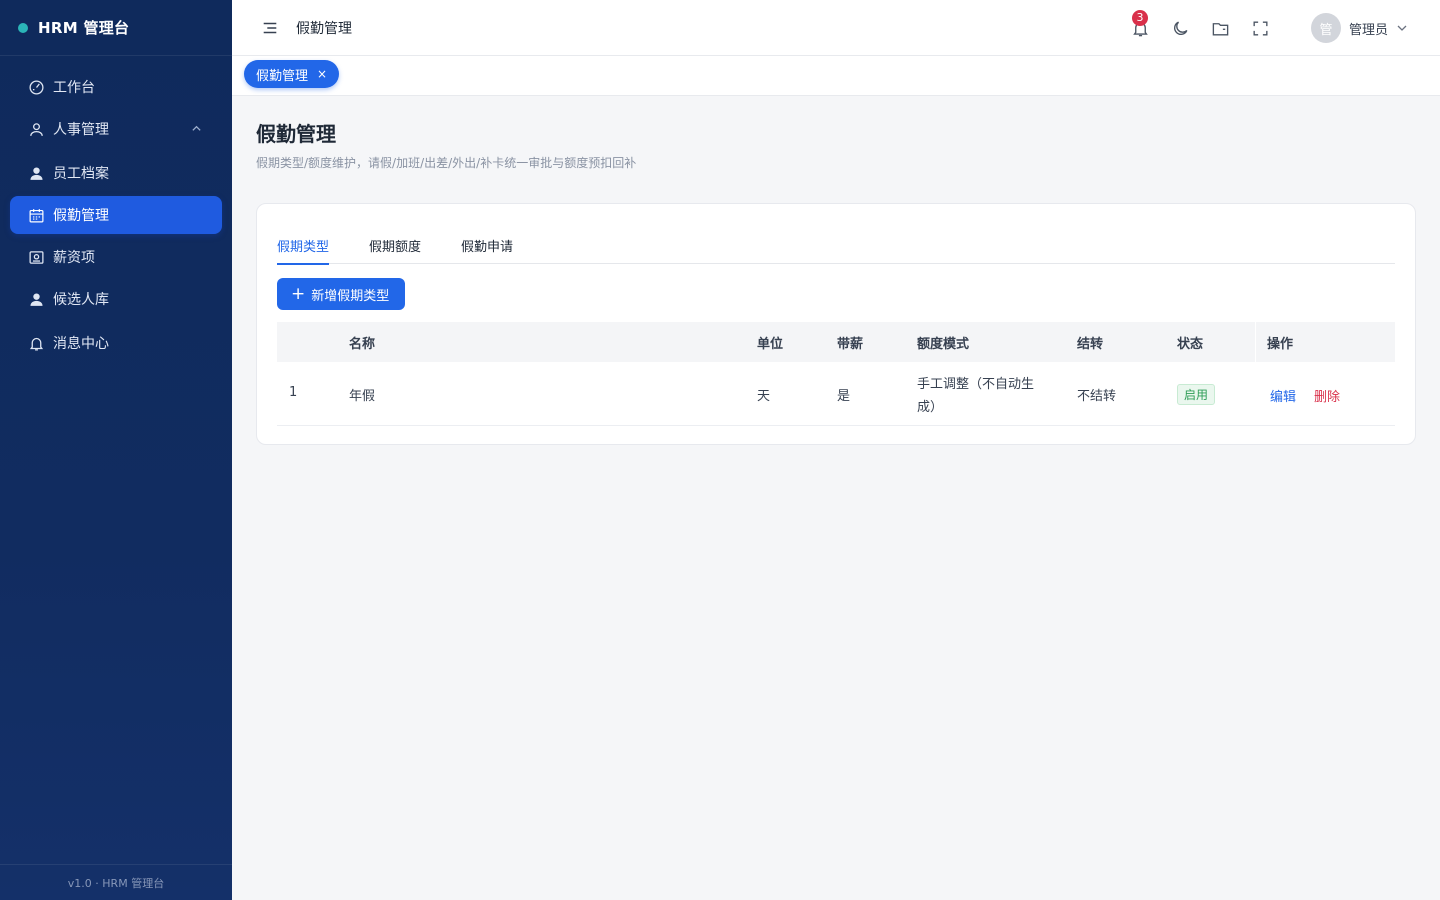 This screenshot has height=900, width=1440. What do you see at coordinates (764, 396) in the screenshot?
I see `row-unit: 天` at bounding box center [764, 396].